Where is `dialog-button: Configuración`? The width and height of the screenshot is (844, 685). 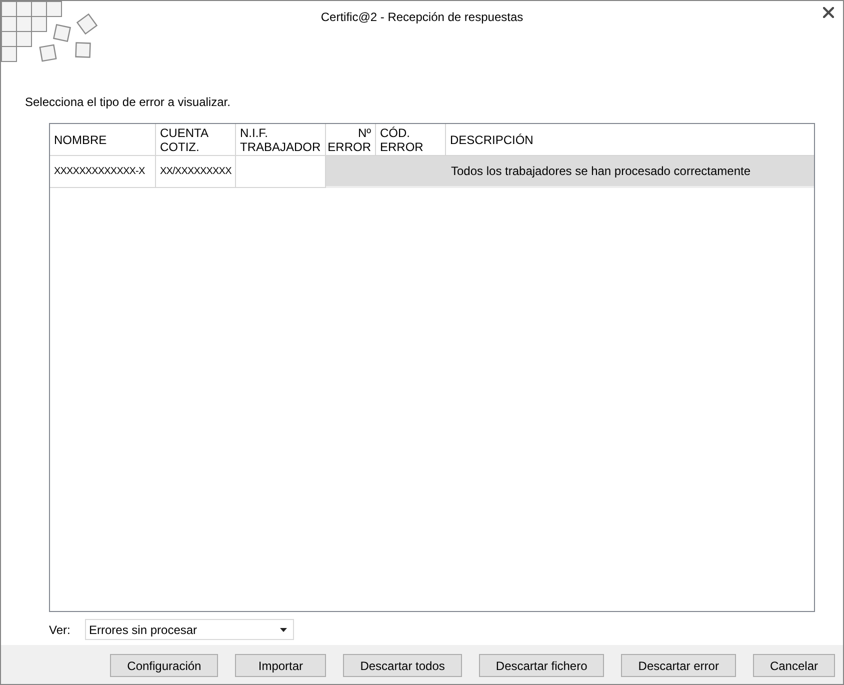 dialog-button: Configuración is located at coordinates (164, 665).